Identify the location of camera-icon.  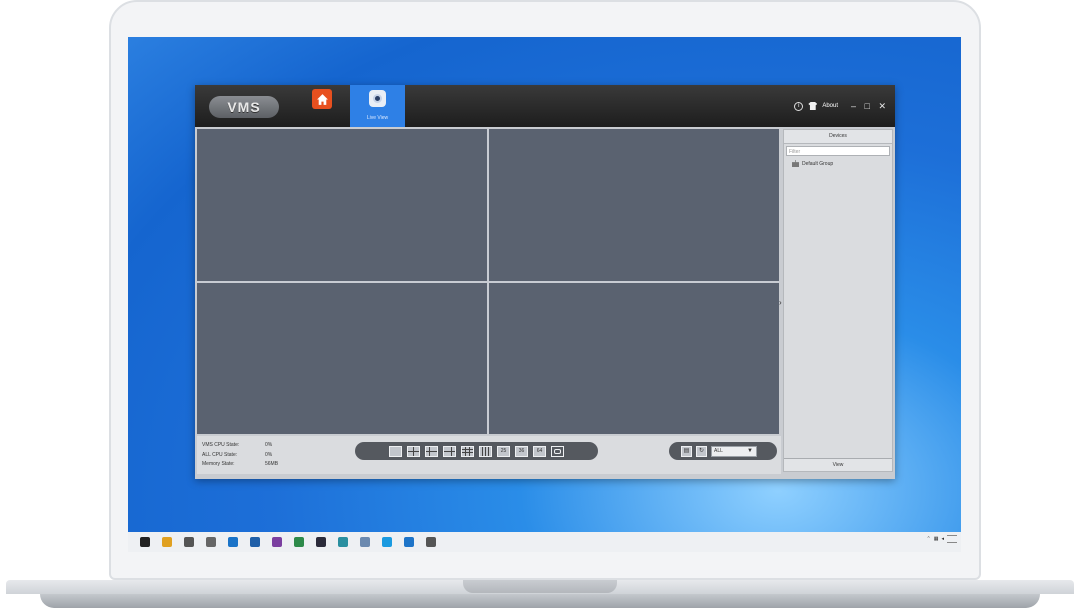
(377, 98).